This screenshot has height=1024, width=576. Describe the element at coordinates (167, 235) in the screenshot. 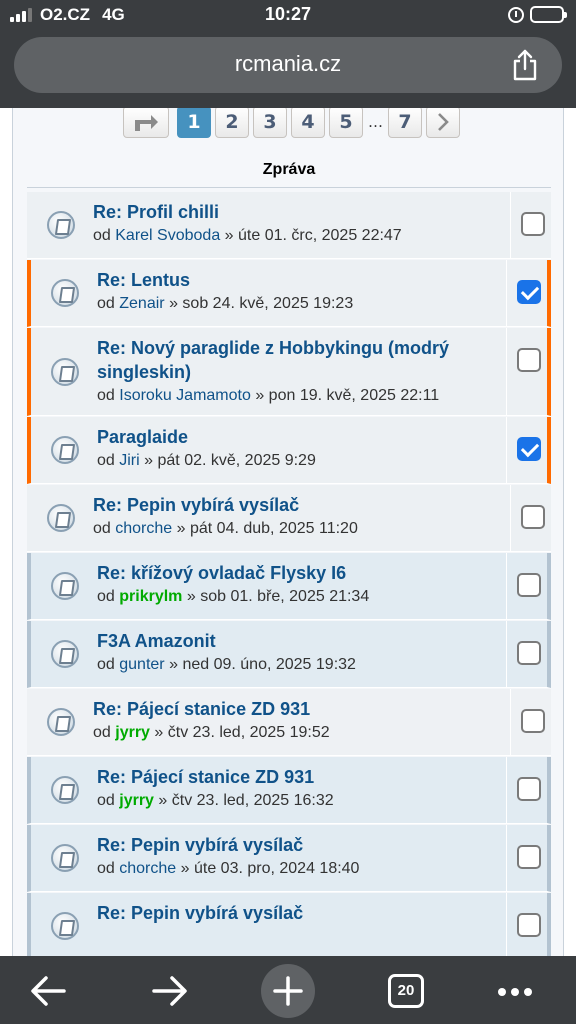

I see `author-link: Karel Svoboda` at that location.